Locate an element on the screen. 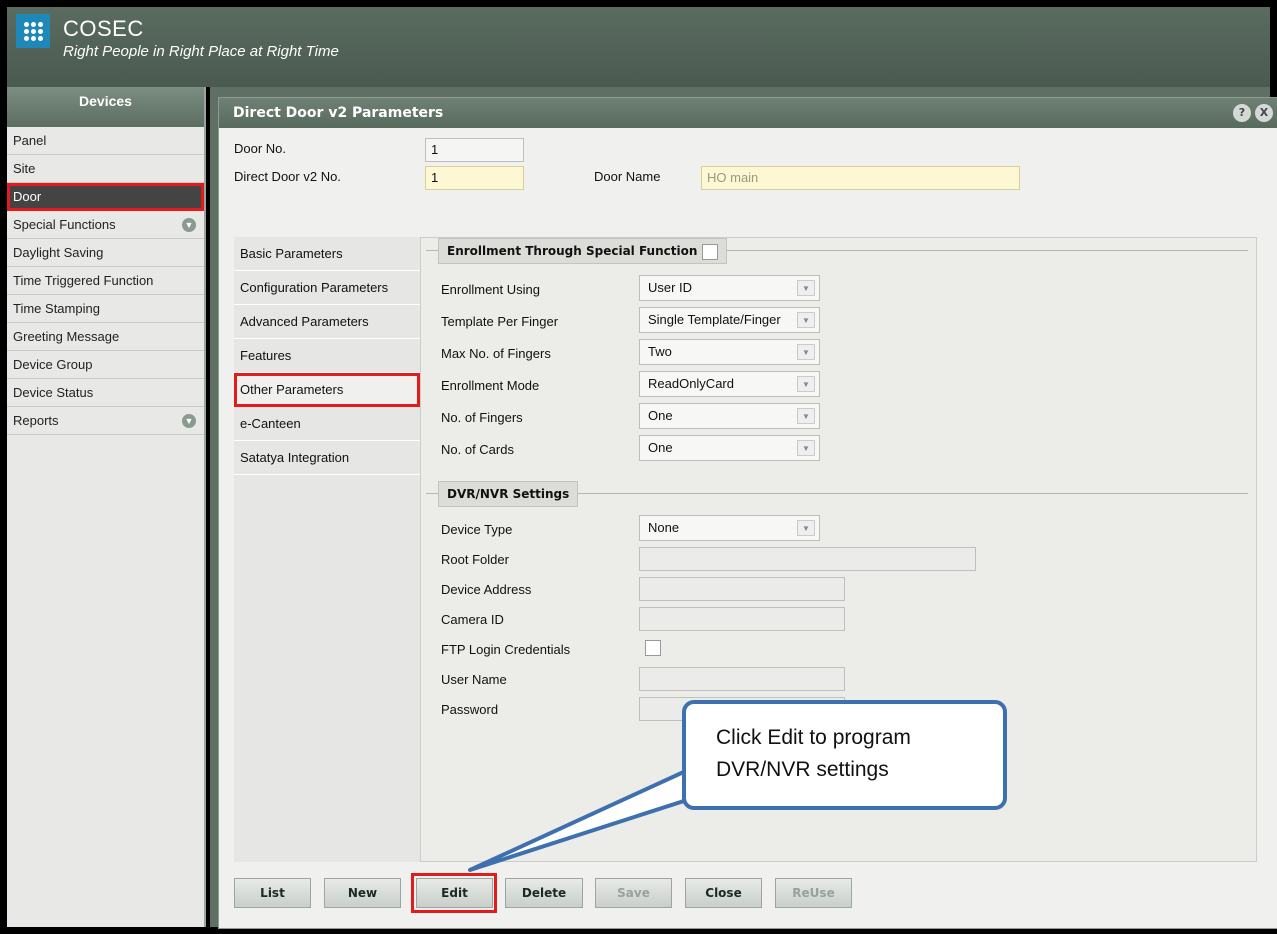 This screenshot has width=1277, height=934. instruction-callout: Click Edit to program DVR/NVR settings is located at coordinates (844, 755).